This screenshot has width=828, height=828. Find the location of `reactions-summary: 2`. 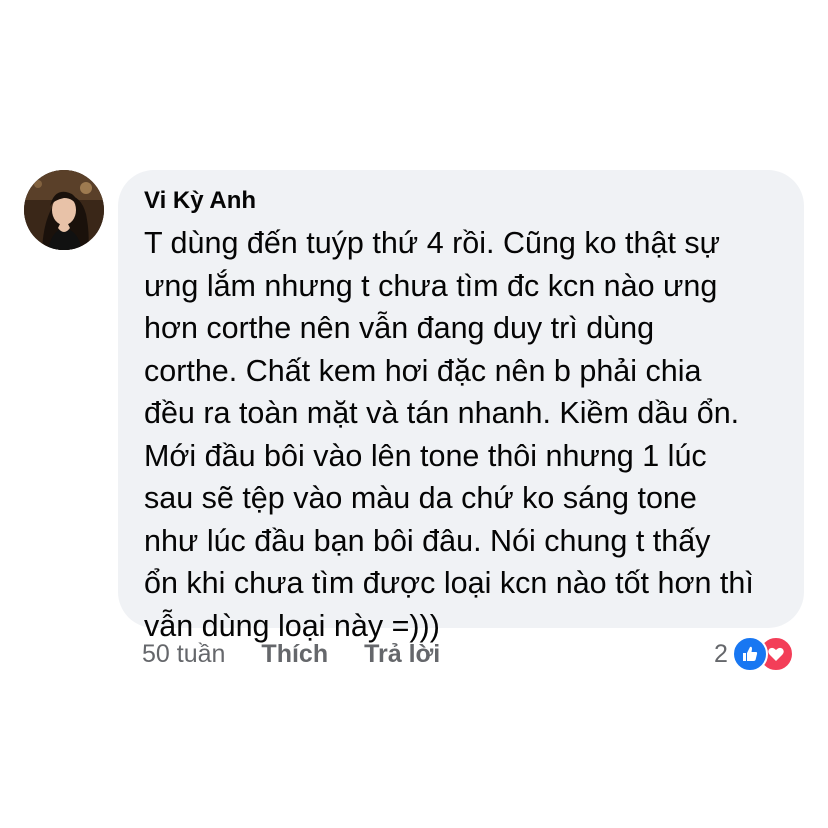

reactions-summary: 2 is located at coordinates (754, 654).